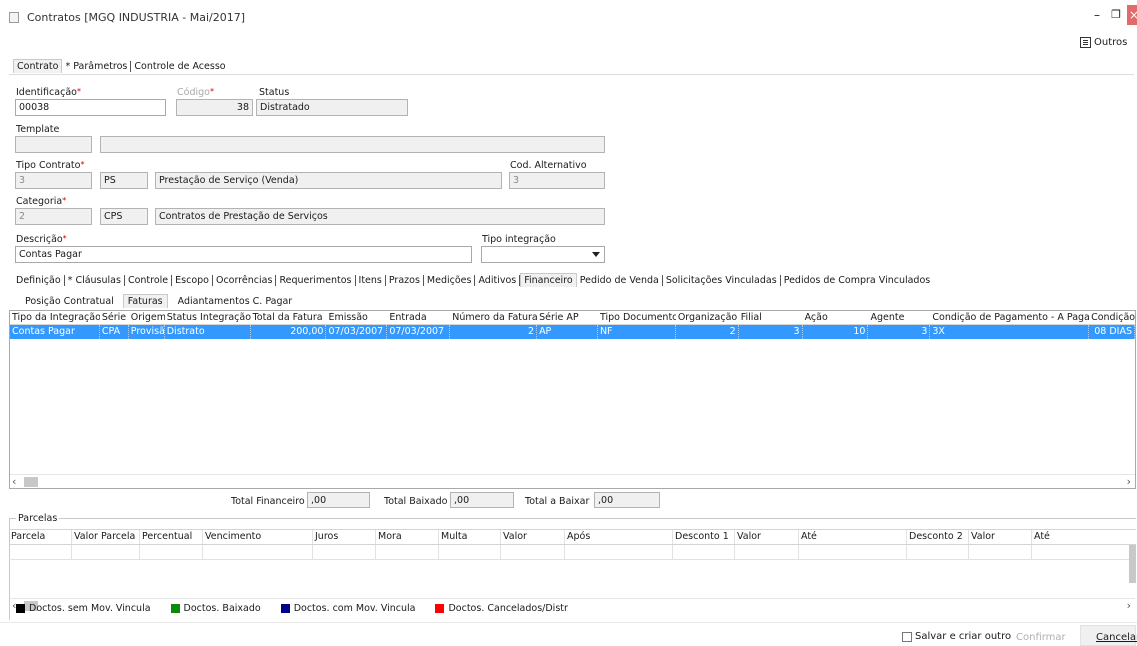 The width and height of the screenshot is (1137, 646). What do you see at coordinates (106, 537) in the screenshot?
I see `col-header: Valor Parcela` at bounding box center [106, 537].